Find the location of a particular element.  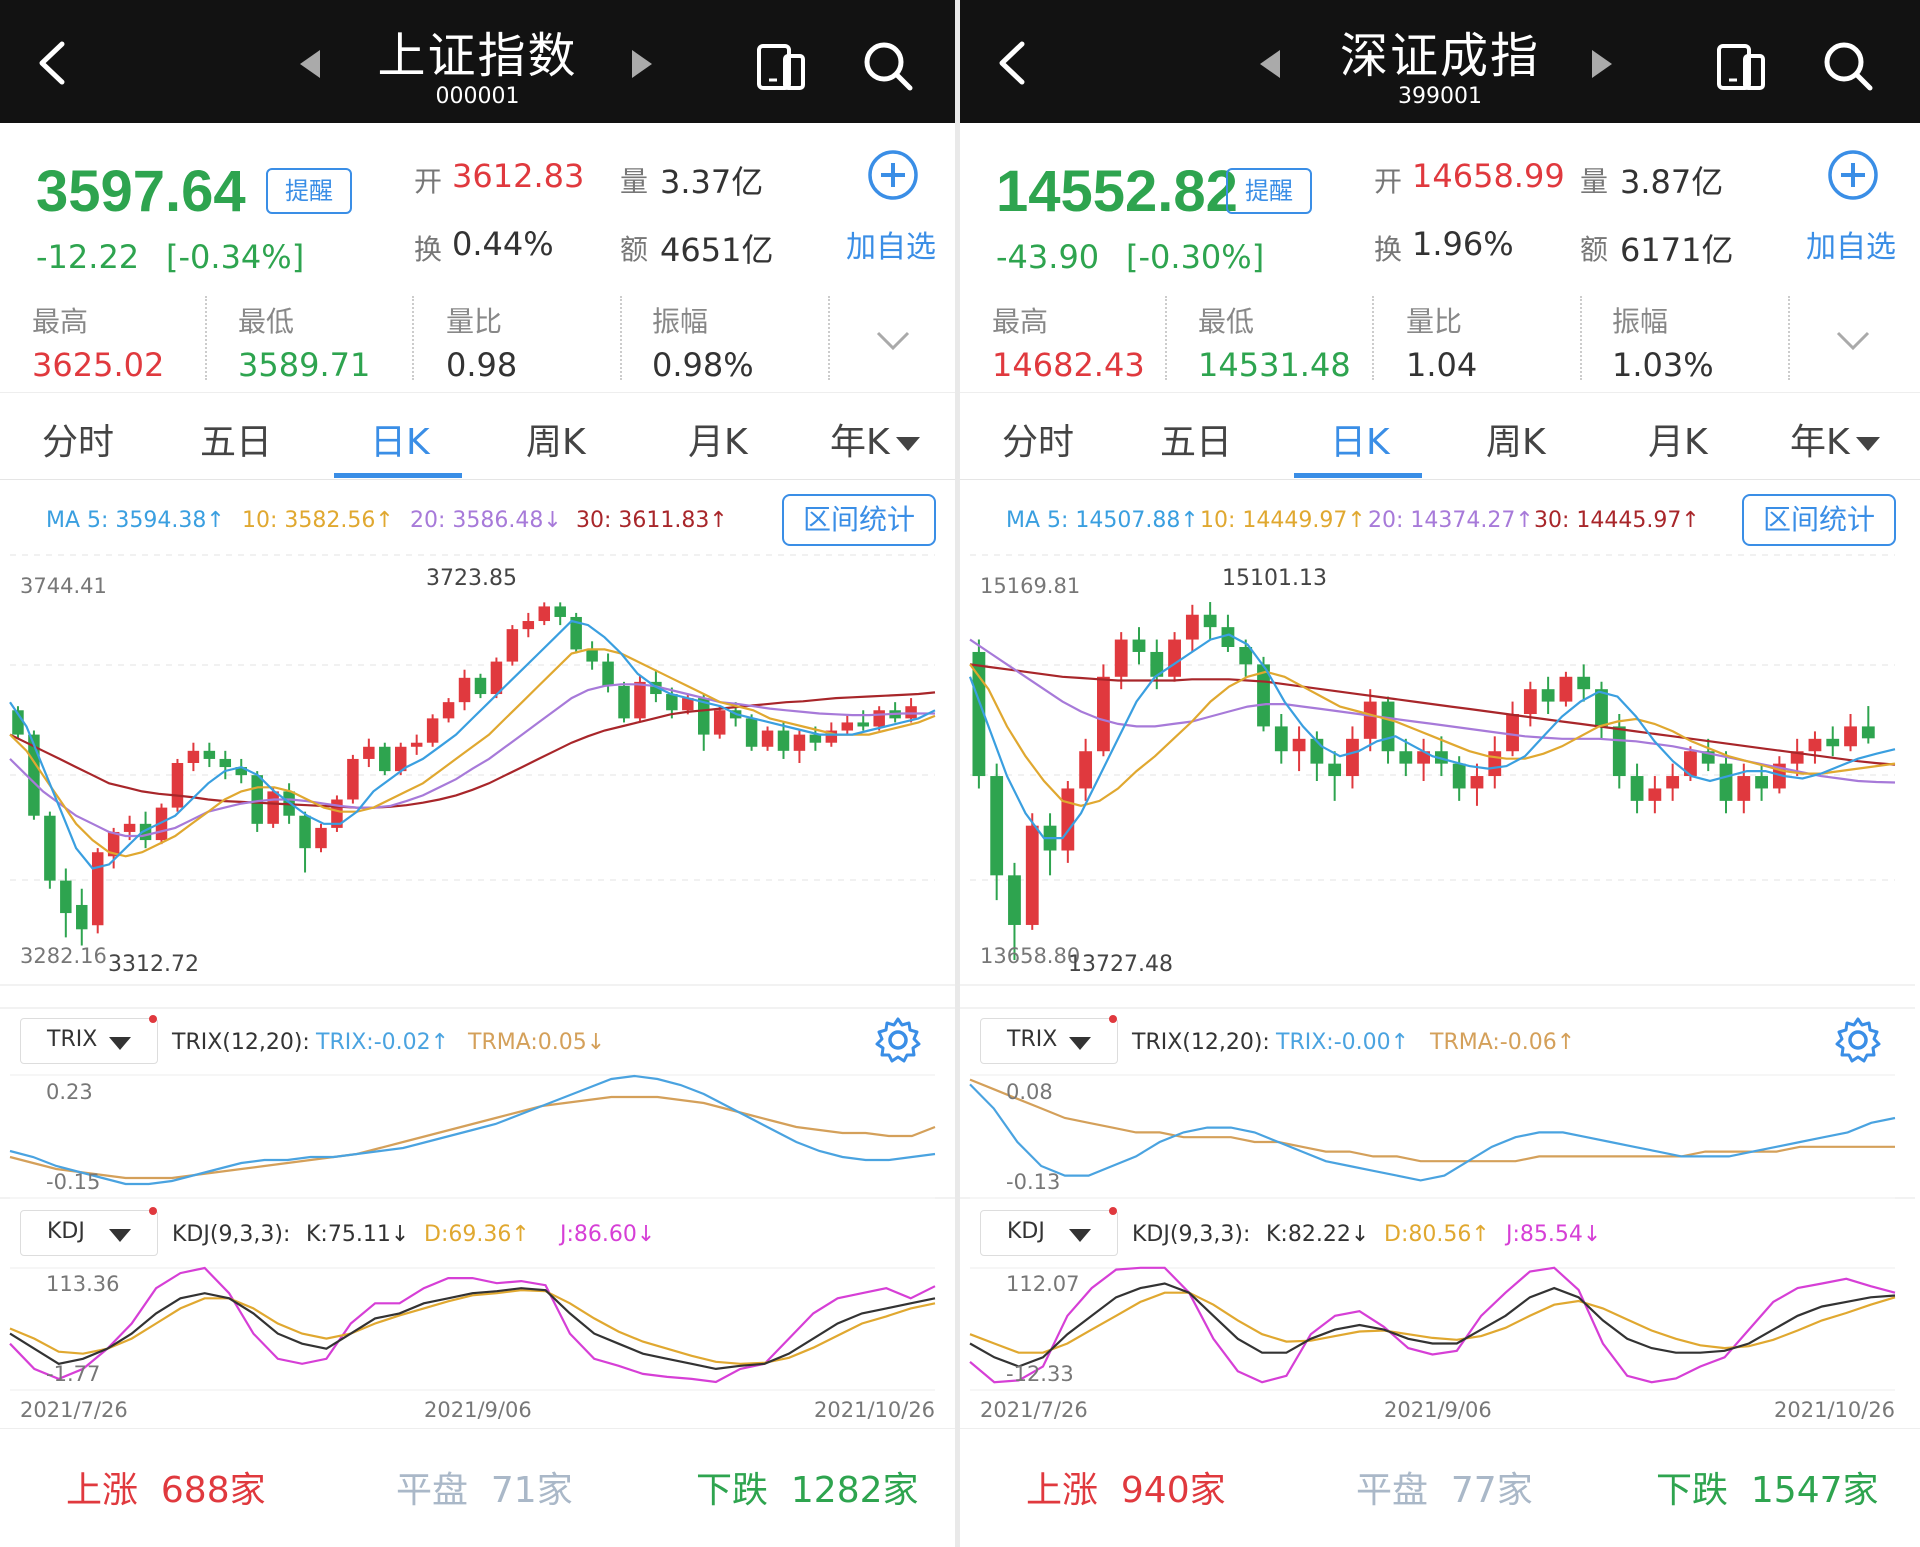

kdj-d-line is located at coordinates (472, 1327).